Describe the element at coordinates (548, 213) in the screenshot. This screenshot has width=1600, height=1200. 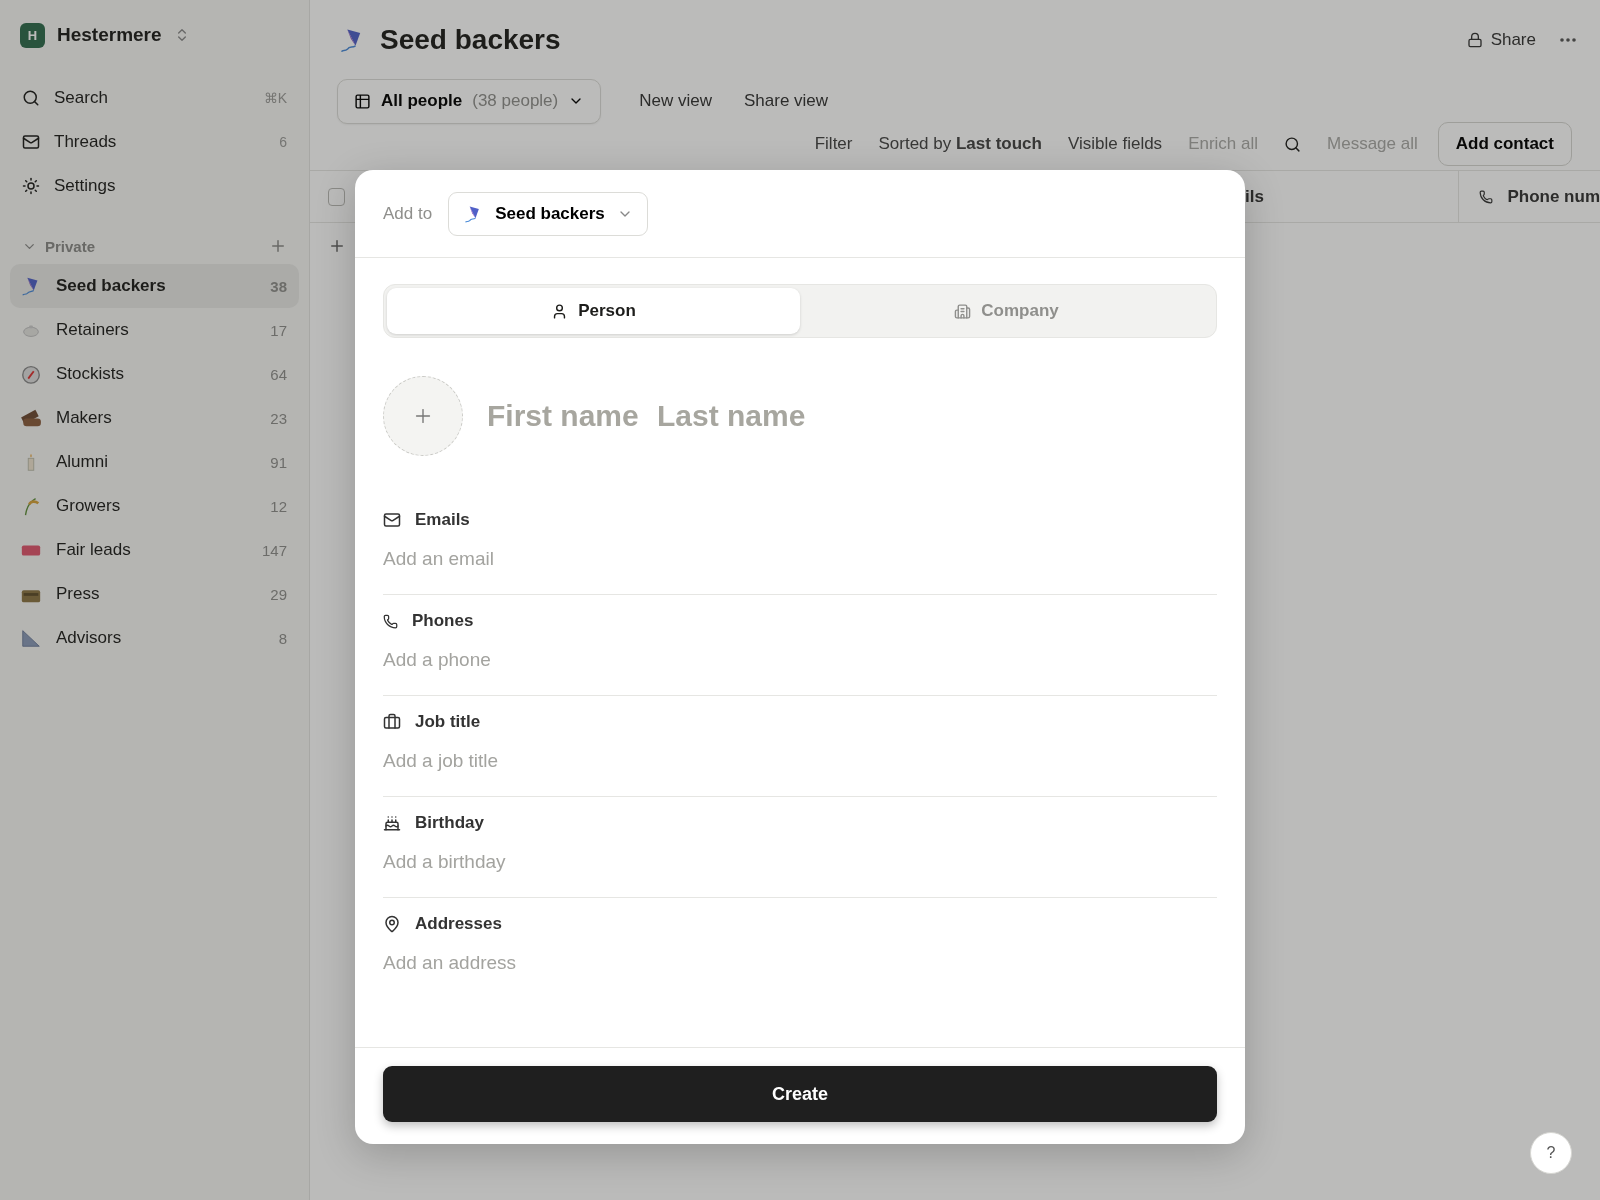
I see `list-selector: Seed backers` at that location.